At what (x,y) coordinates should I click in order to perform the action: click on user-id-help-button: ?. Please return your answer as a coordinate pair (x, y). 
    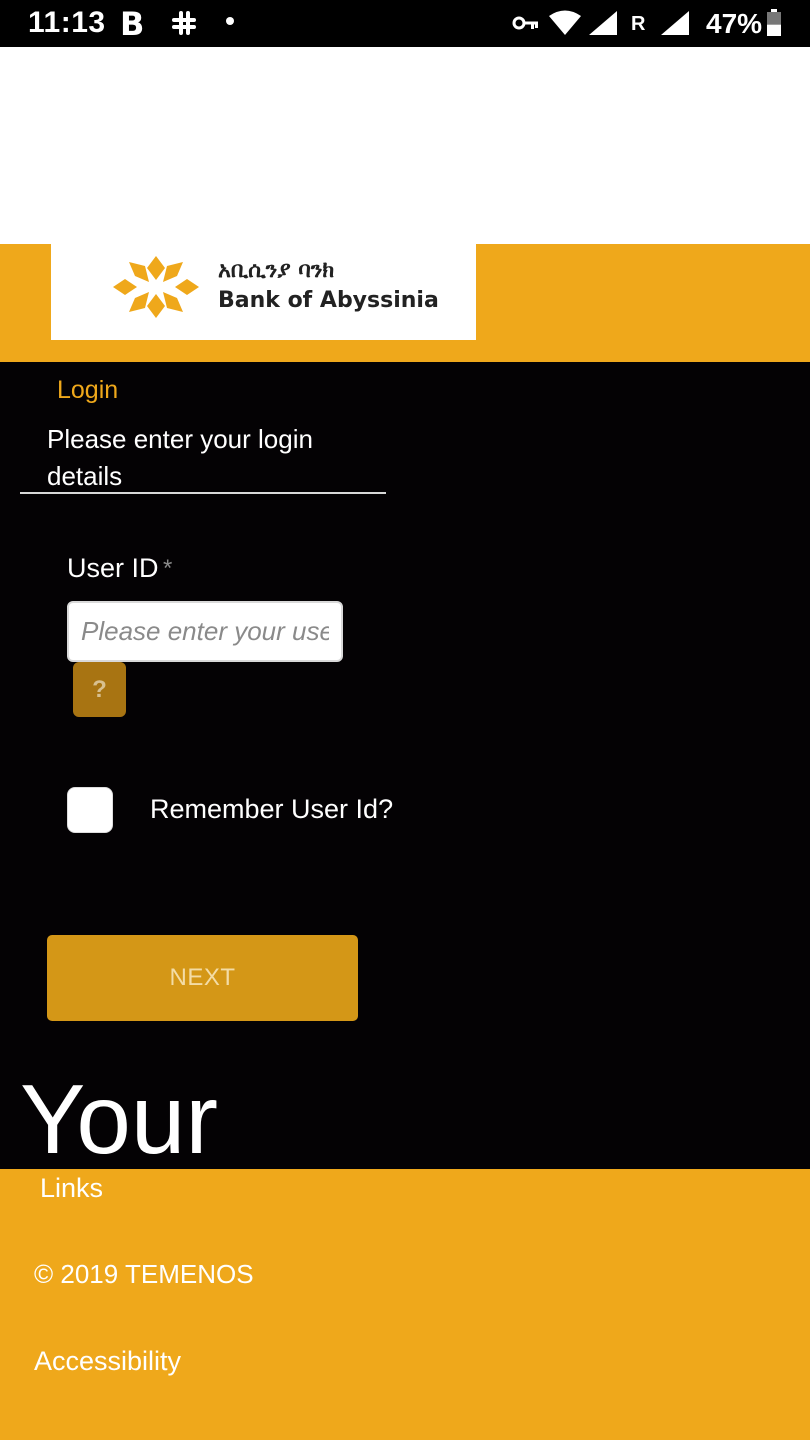
    Looking at the image, I should click on (99, 689).